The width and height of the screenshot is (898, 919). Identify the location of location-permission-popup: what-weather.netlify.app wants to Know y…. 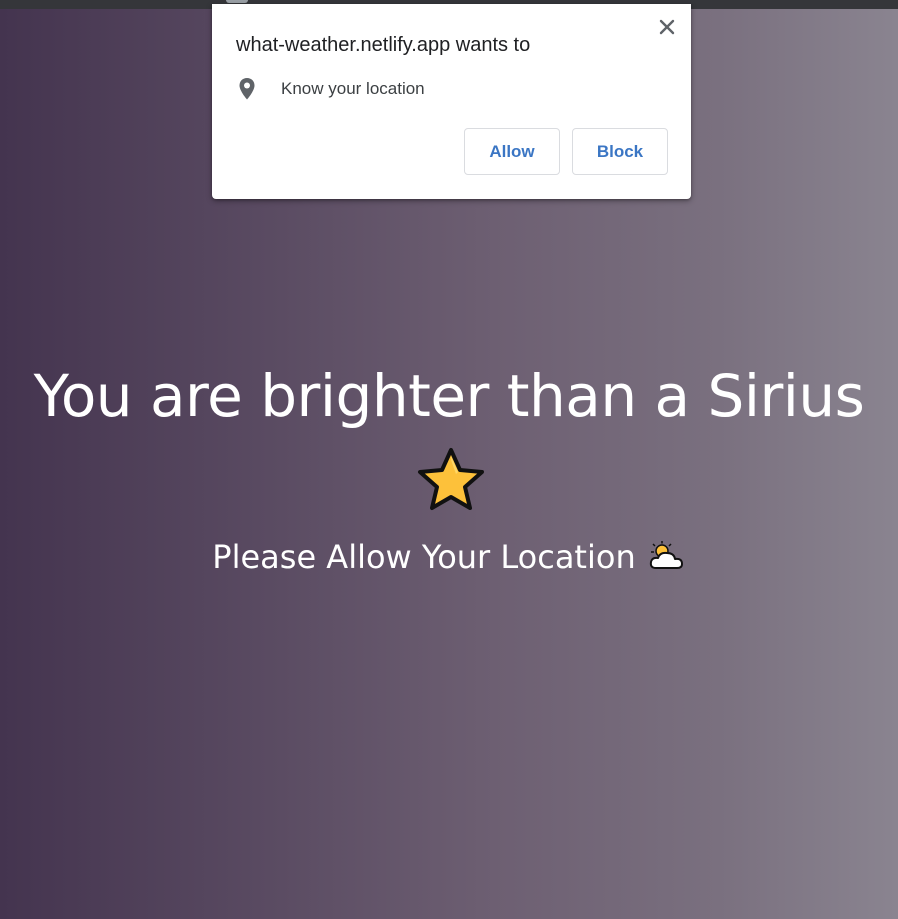
(451, 101).